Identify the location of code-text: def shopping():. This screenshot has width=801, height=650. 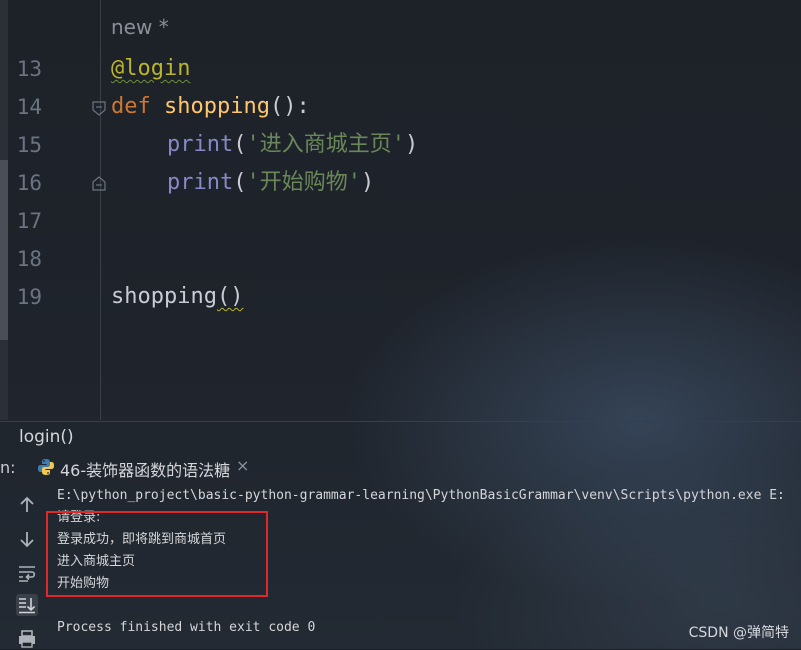
(210, 107).